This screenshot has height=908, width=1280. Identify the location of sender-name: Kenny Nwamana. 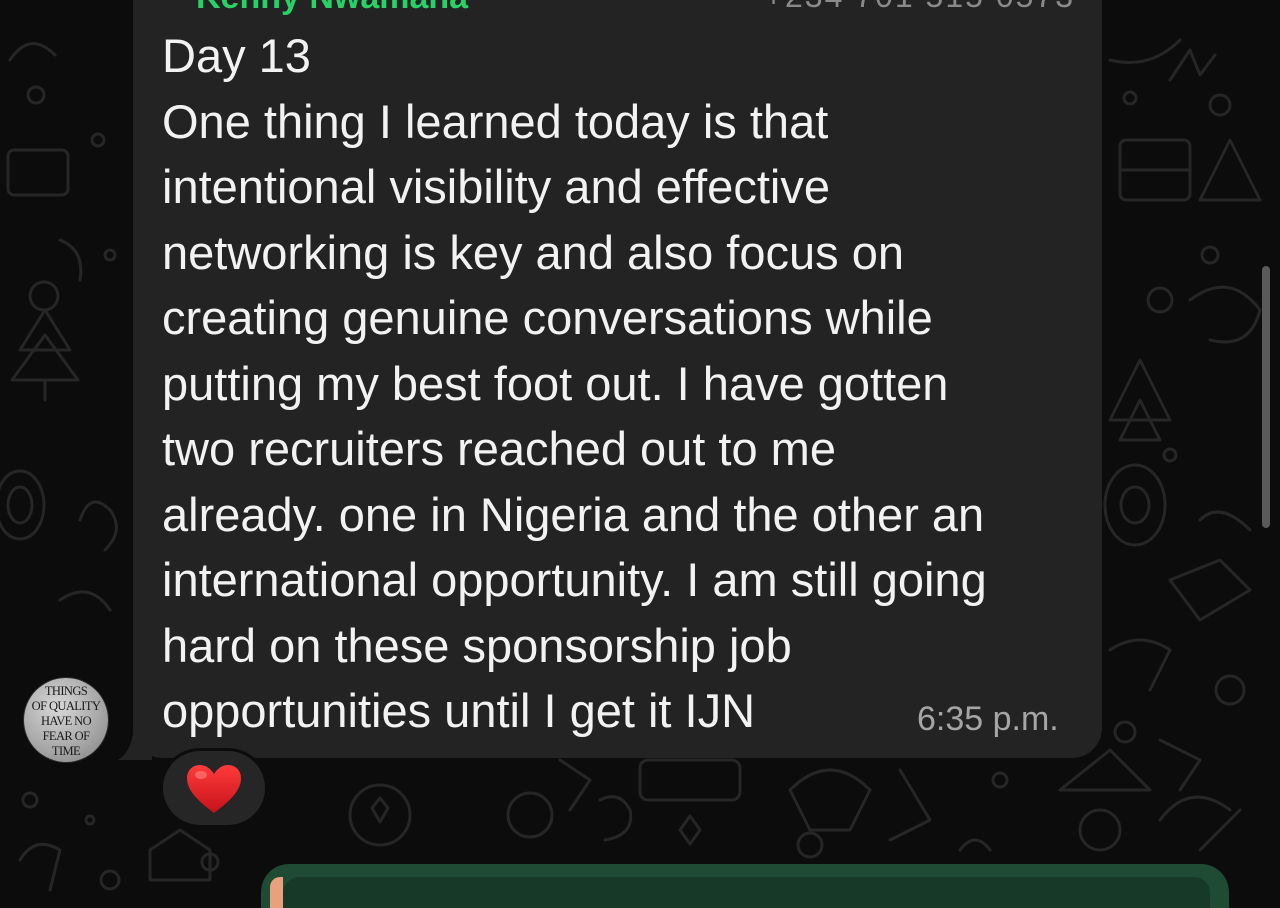
(332, 8).